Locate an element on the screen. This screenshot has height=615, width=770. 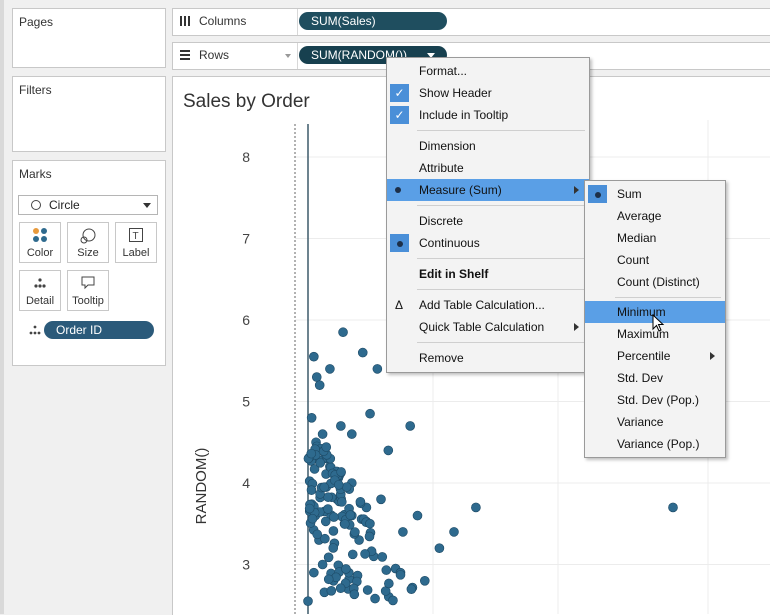
submenu-item-variance: Variance is located at coordinates (655, 422).